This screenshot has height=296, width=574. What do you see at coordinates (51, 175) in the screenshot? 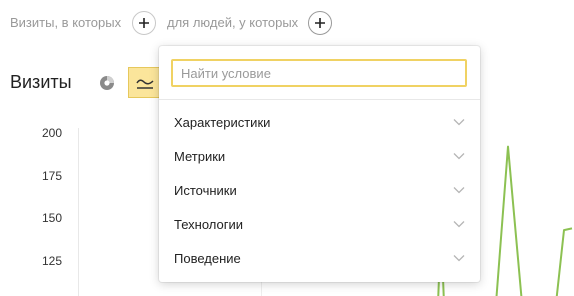
I see `y-tick-label: 175` at bounding box center [51, 175].